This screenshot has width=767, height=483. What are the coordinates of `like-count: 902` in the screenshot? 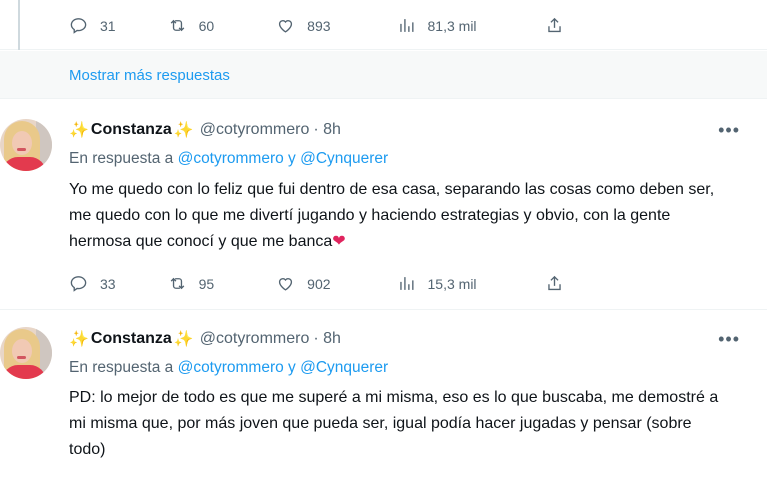 It's located at (319, 283).